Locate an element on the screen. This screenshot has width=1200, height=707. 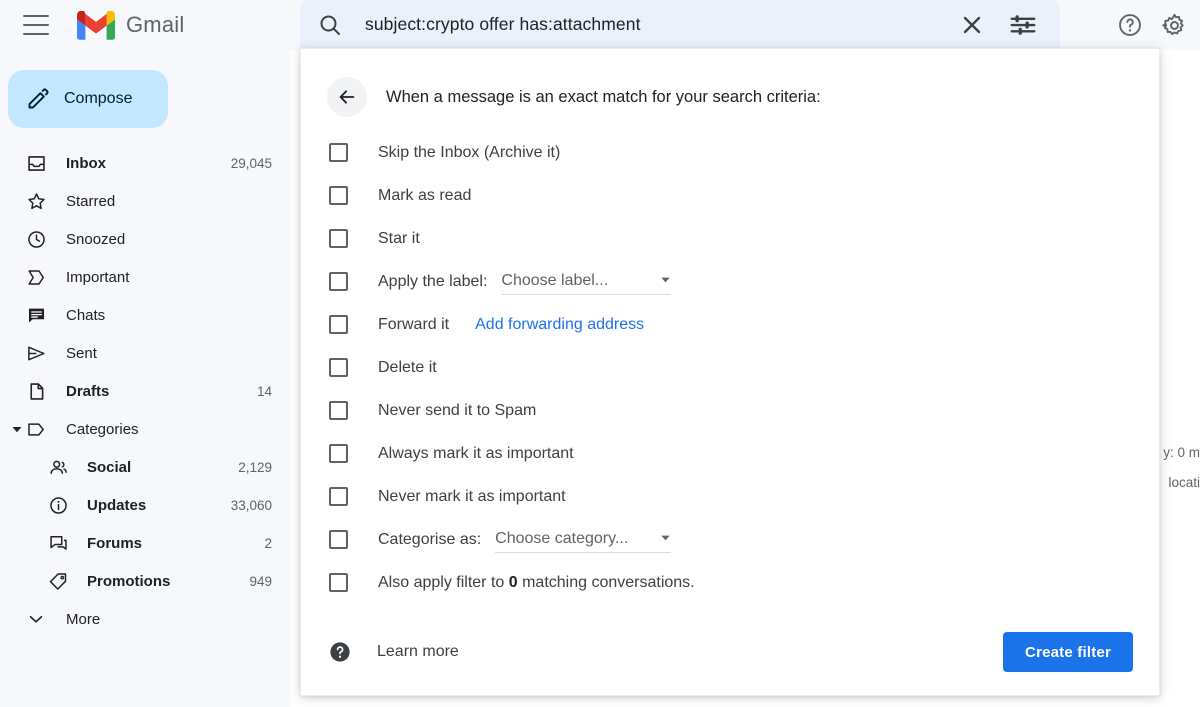
clock-icon is located at coordinates (36, 239).